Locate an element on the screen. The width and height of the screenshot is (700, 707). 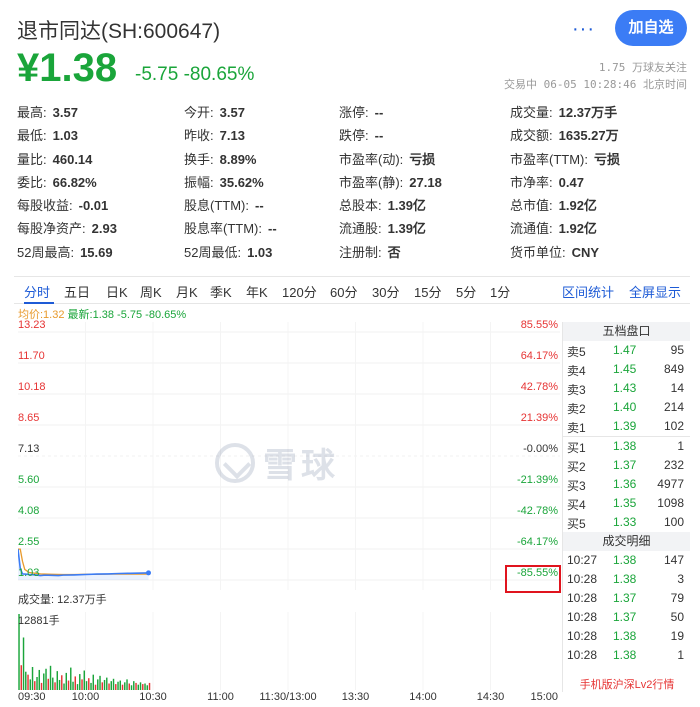
row-label: 买1 is located at coordinates (576, 448).